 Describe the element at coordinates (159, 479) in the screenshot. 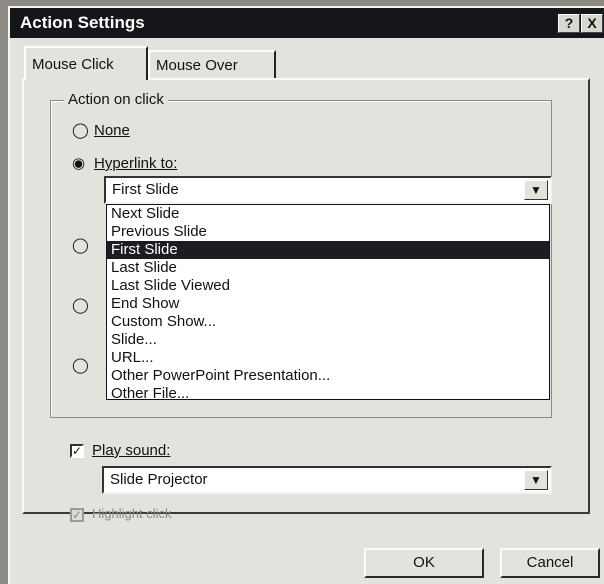

I see `sound-value: Slide Projector` at that location.